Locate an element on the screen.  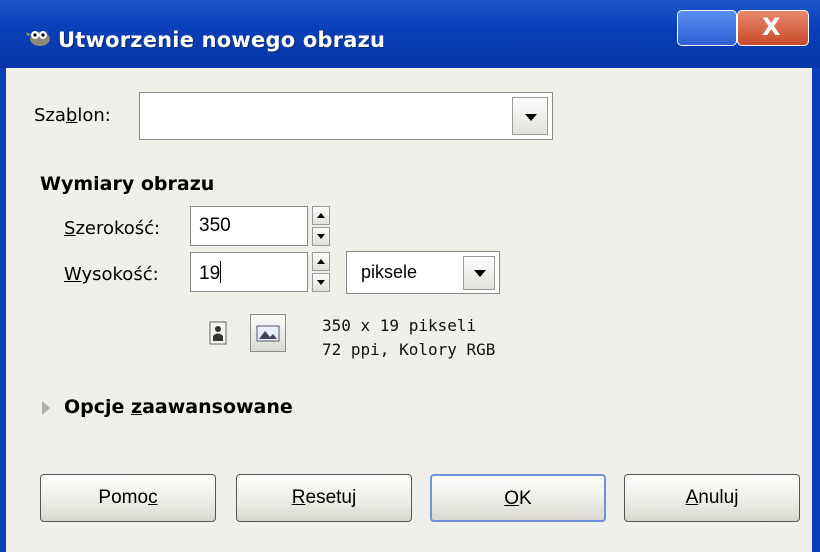
landscape-toggle is located at coordinates (268, 333).